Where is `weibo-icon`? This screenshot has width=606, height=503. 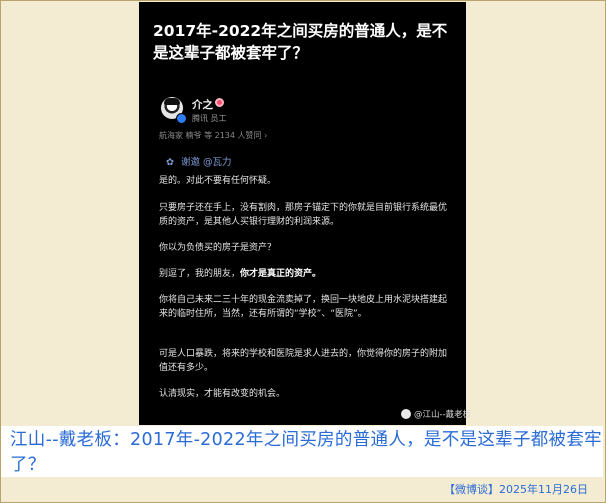
weibo-icon is located at coordinates (406, 414).